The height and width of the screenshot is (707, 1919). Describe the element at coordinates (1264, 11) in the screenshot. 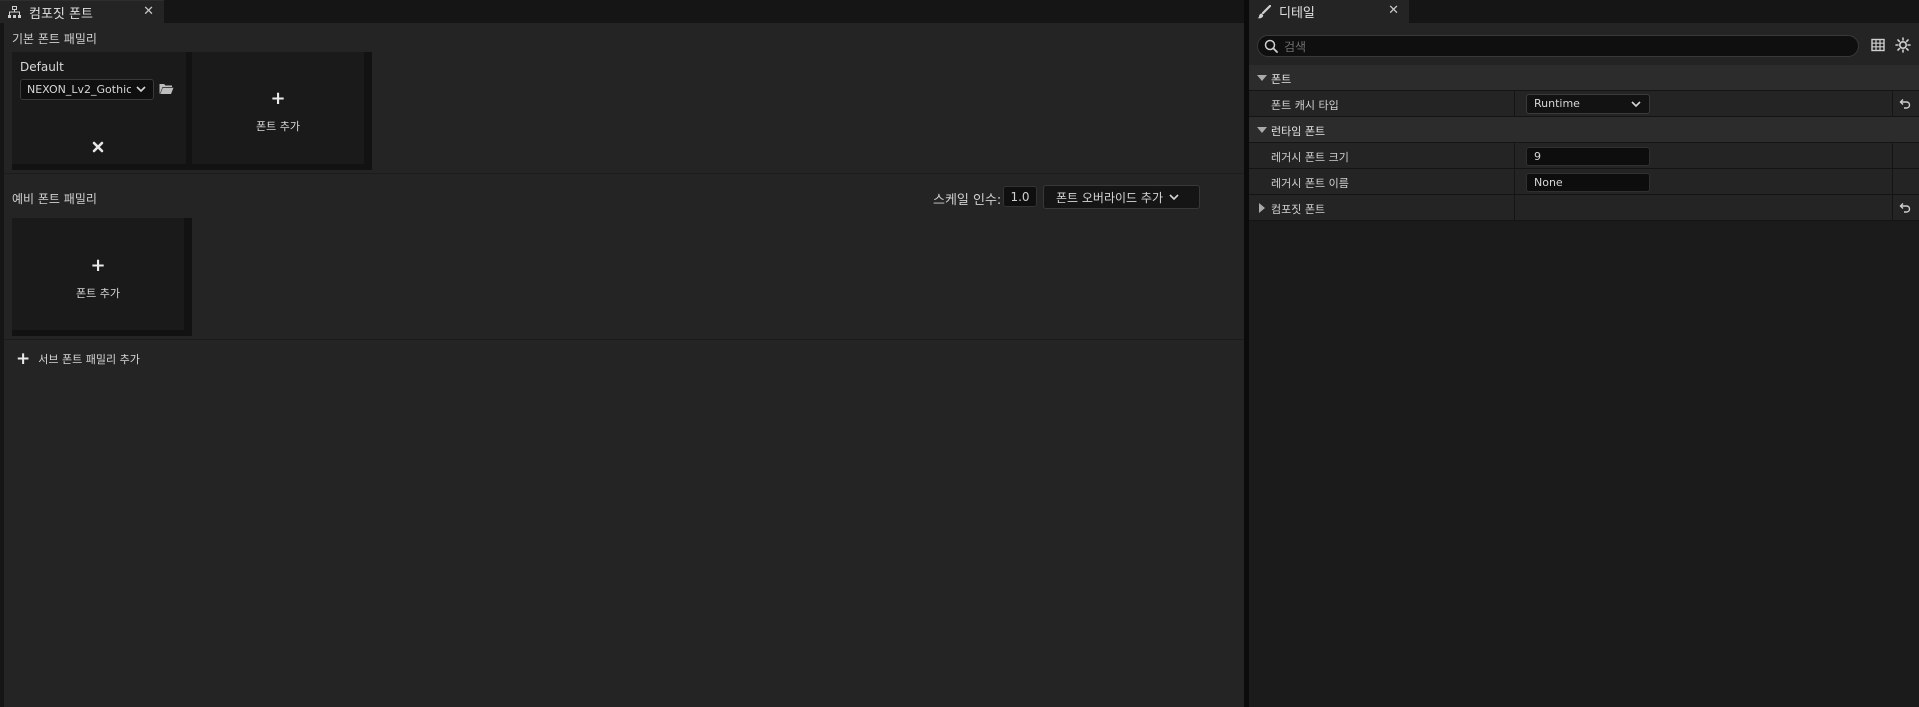

I see `brush-icon` at that location.